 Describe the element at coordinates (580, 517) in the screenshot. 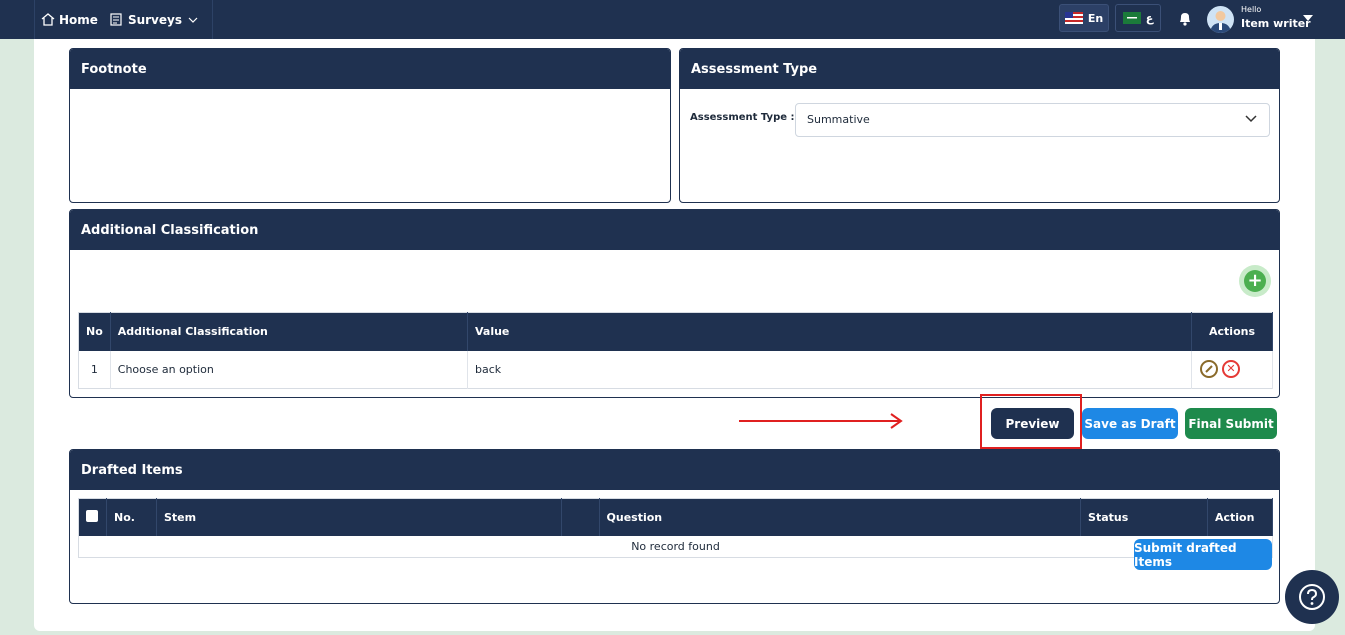

I see `col-blank` at that location.